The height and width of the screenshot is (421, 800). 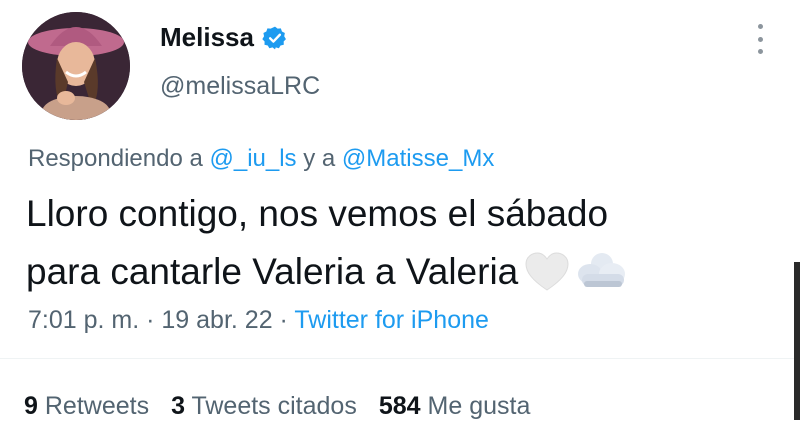 What do you see at coordinates (602, 278) in the screenshot?
I see `cloud-icon` at bounding box center [602, 278].